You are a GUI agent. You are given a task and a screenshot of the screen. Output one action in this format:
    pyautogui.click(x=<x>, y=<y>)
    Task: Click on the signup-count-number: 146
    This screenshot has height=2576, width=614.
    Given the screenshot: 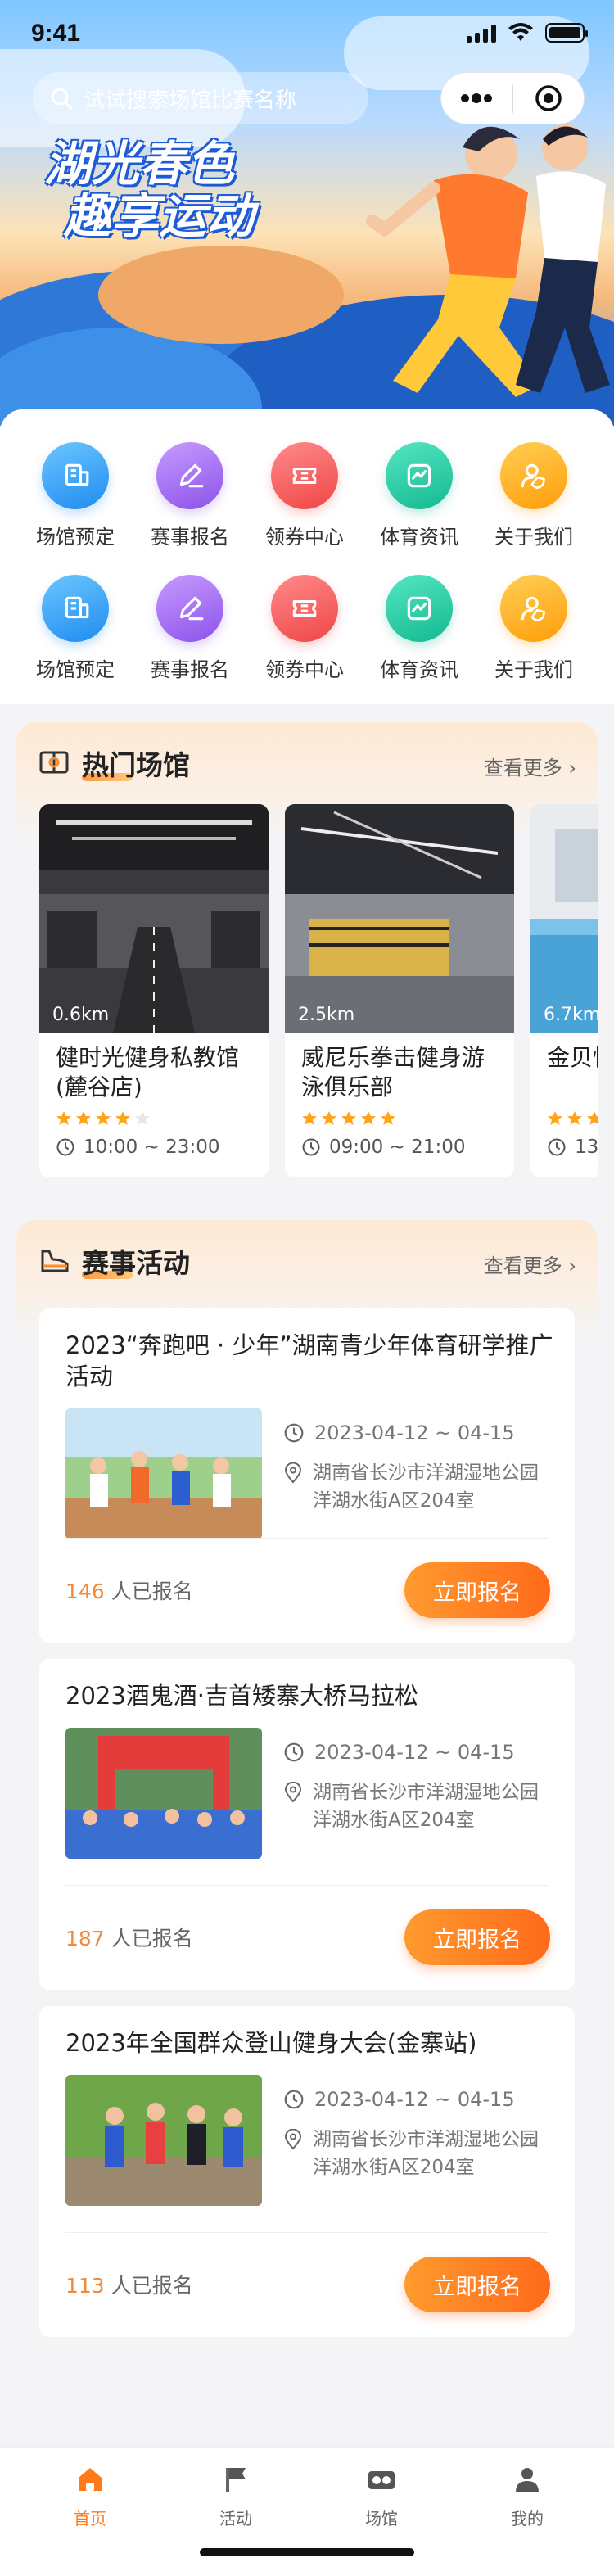 What is the action you would take?
    pyautogui.click(x=85, y=1591)
    